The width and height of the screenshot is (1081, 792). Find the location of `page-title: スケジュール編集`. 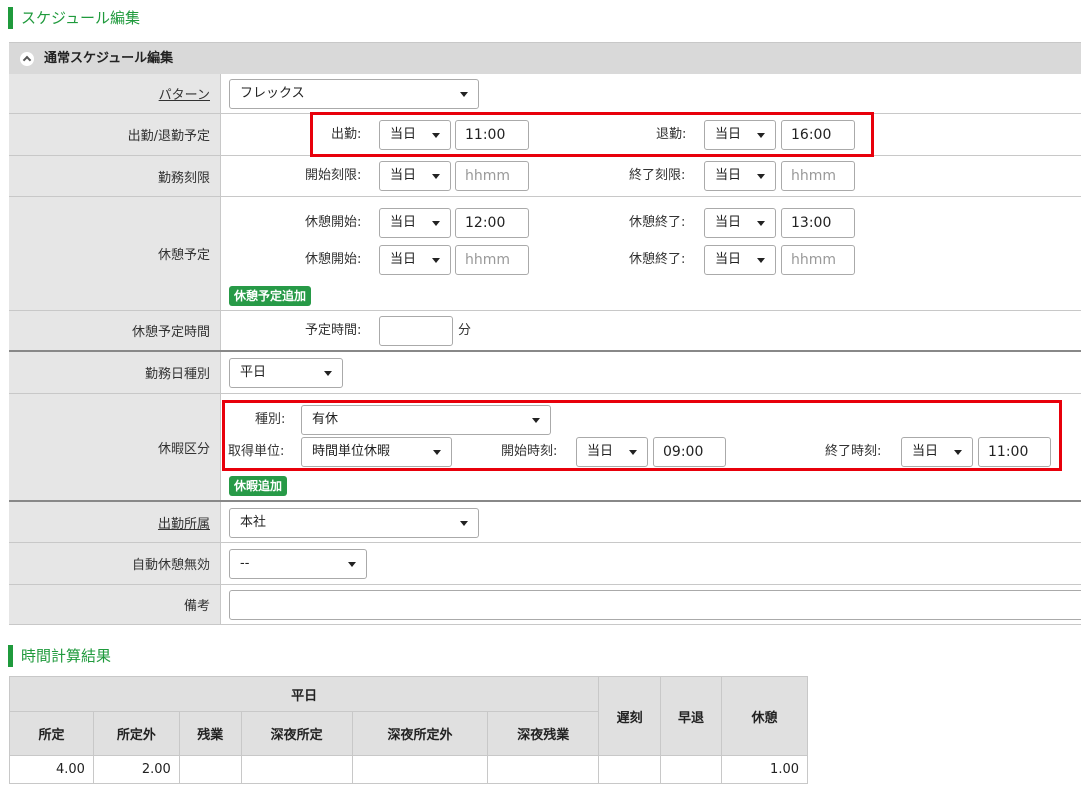

page-title: スケジュール編集 is located at coordinates (74, 18).